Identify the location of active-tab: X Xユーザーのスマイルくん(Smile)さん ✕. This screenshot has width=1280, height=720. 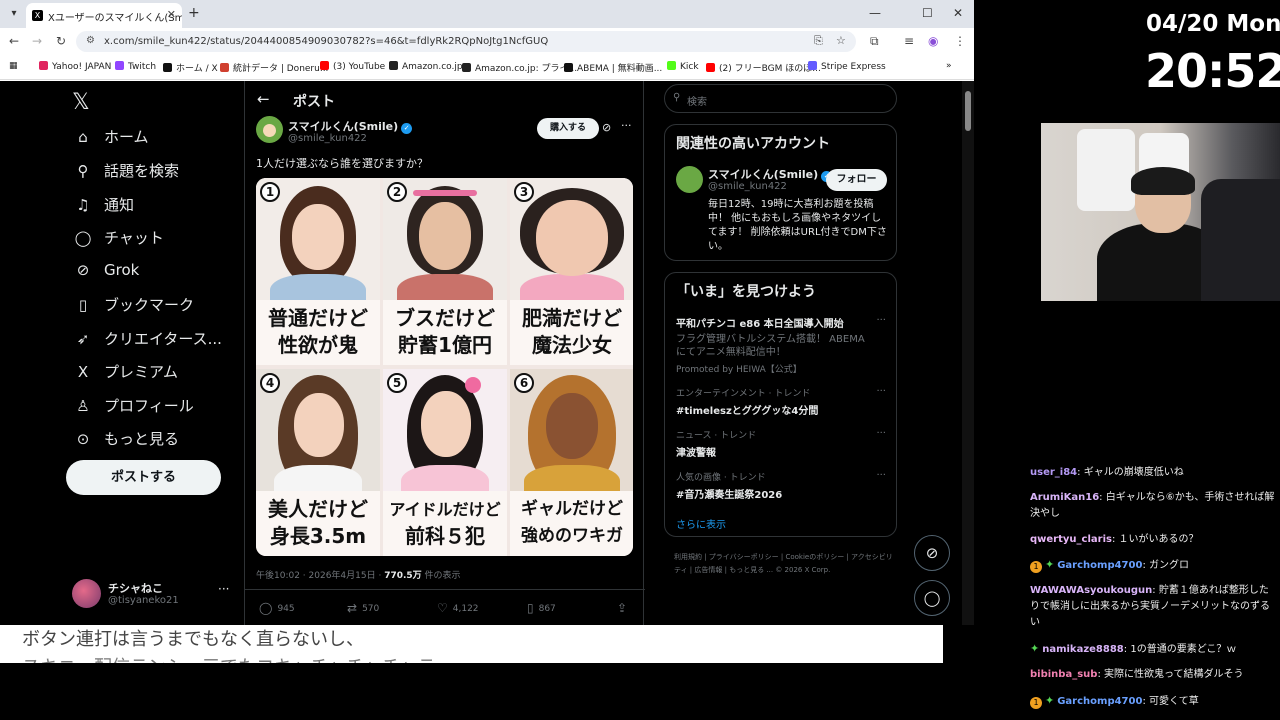
(104, 15).